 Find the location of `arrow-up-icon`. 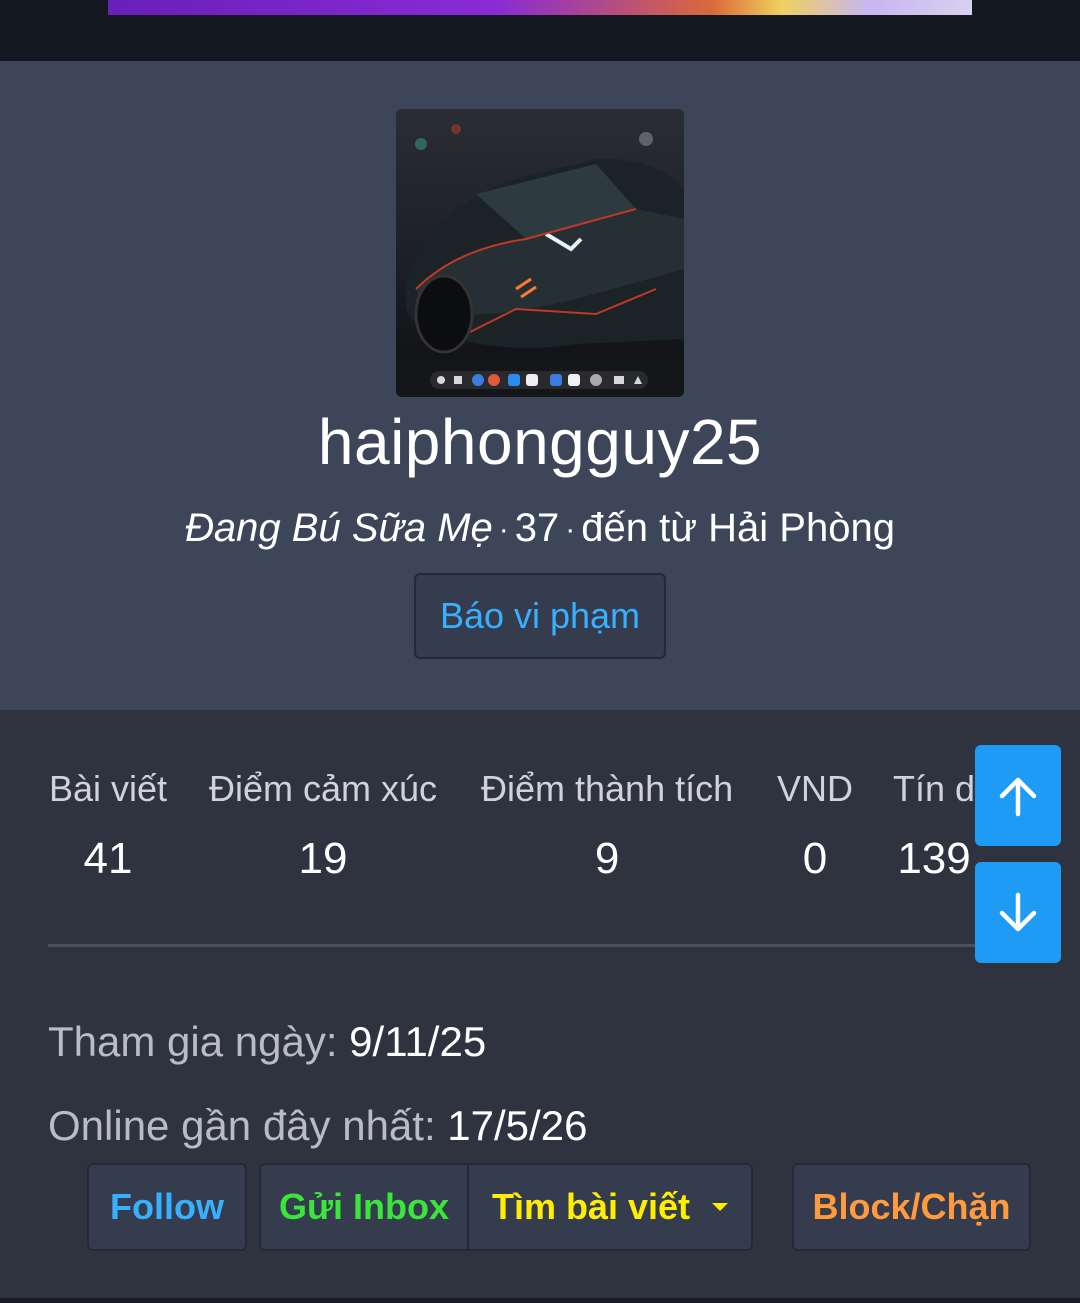

arrow-up-icon is located at coordinates (1018, 796).